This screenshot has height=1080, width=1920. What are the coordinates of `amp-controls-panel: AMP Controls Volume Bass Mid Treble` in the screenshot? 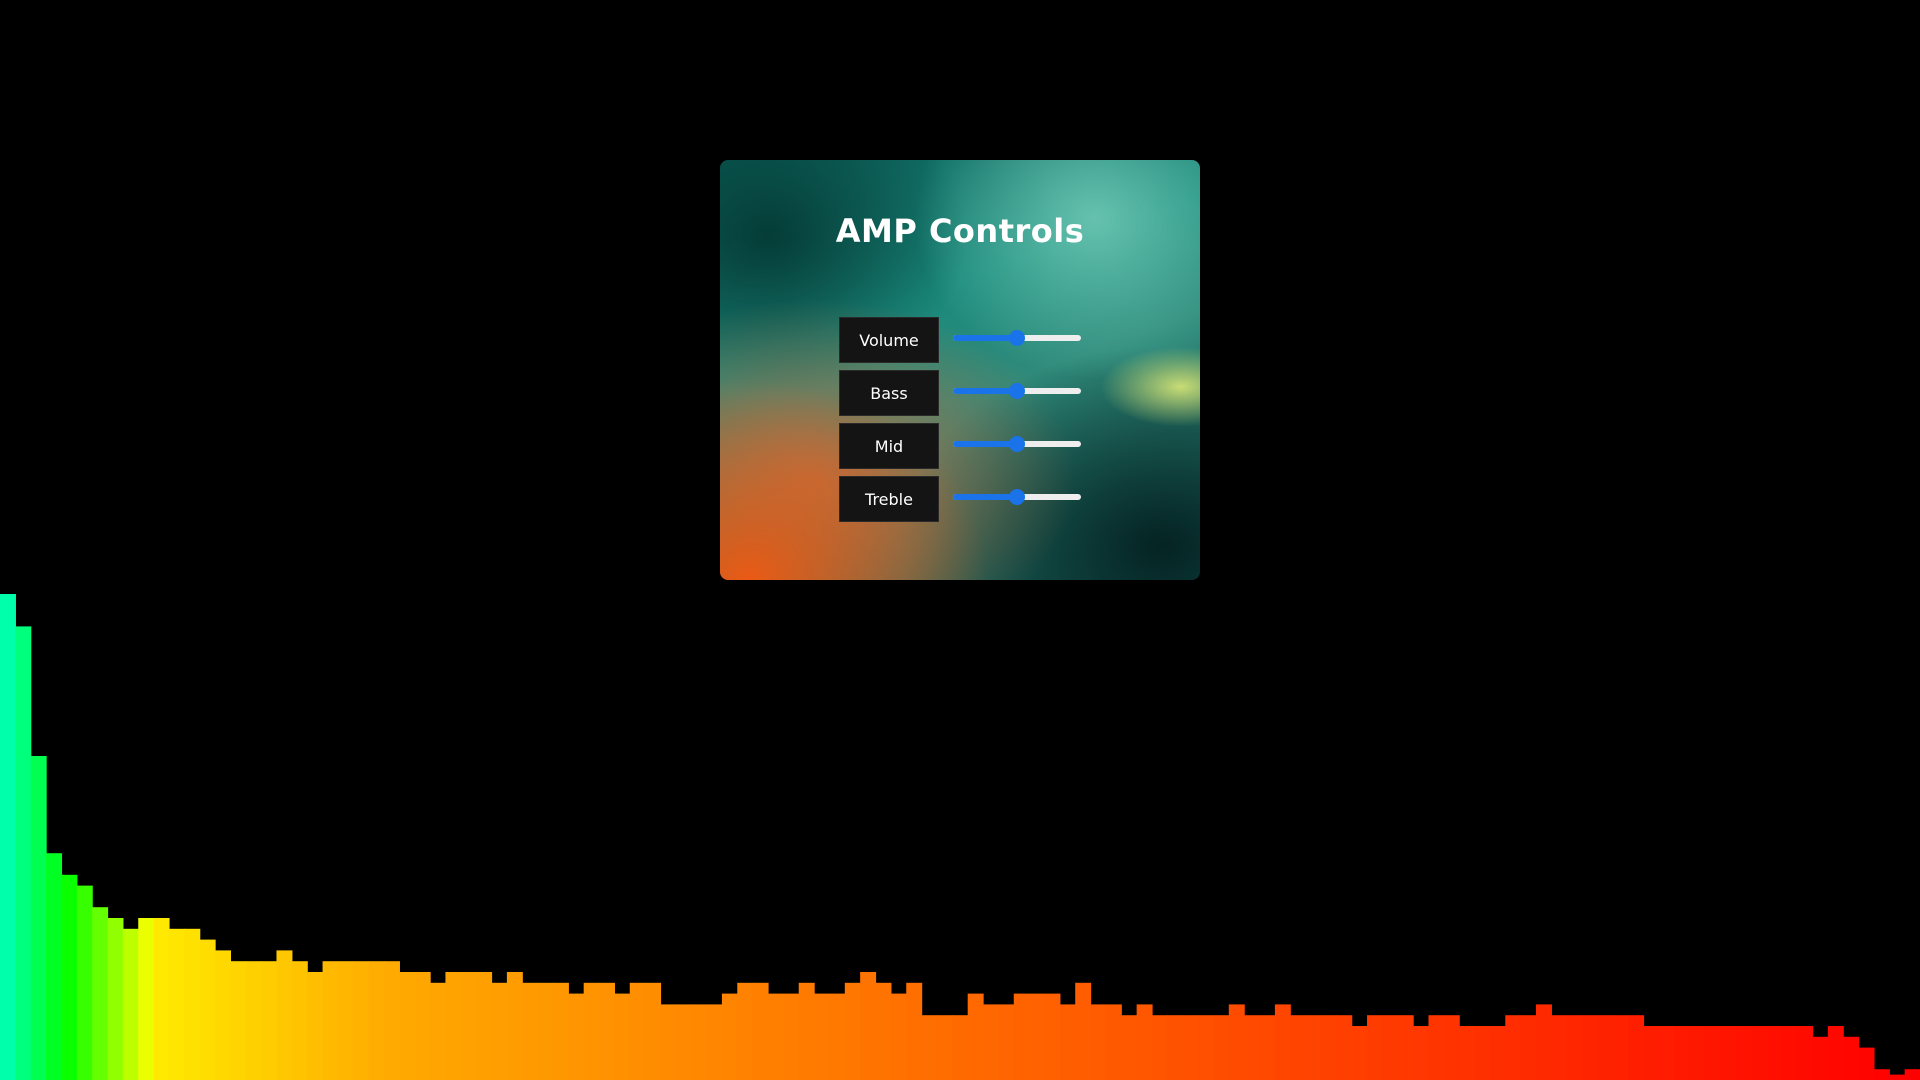 It's located at (960, 370).